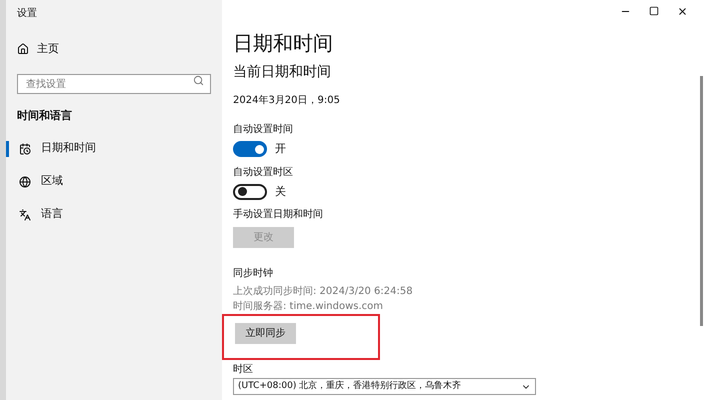 This screenshot has height=400, width=707. Describe the element at coordinates (198, 80) in the screenshot. I see `search-icon` at that location.